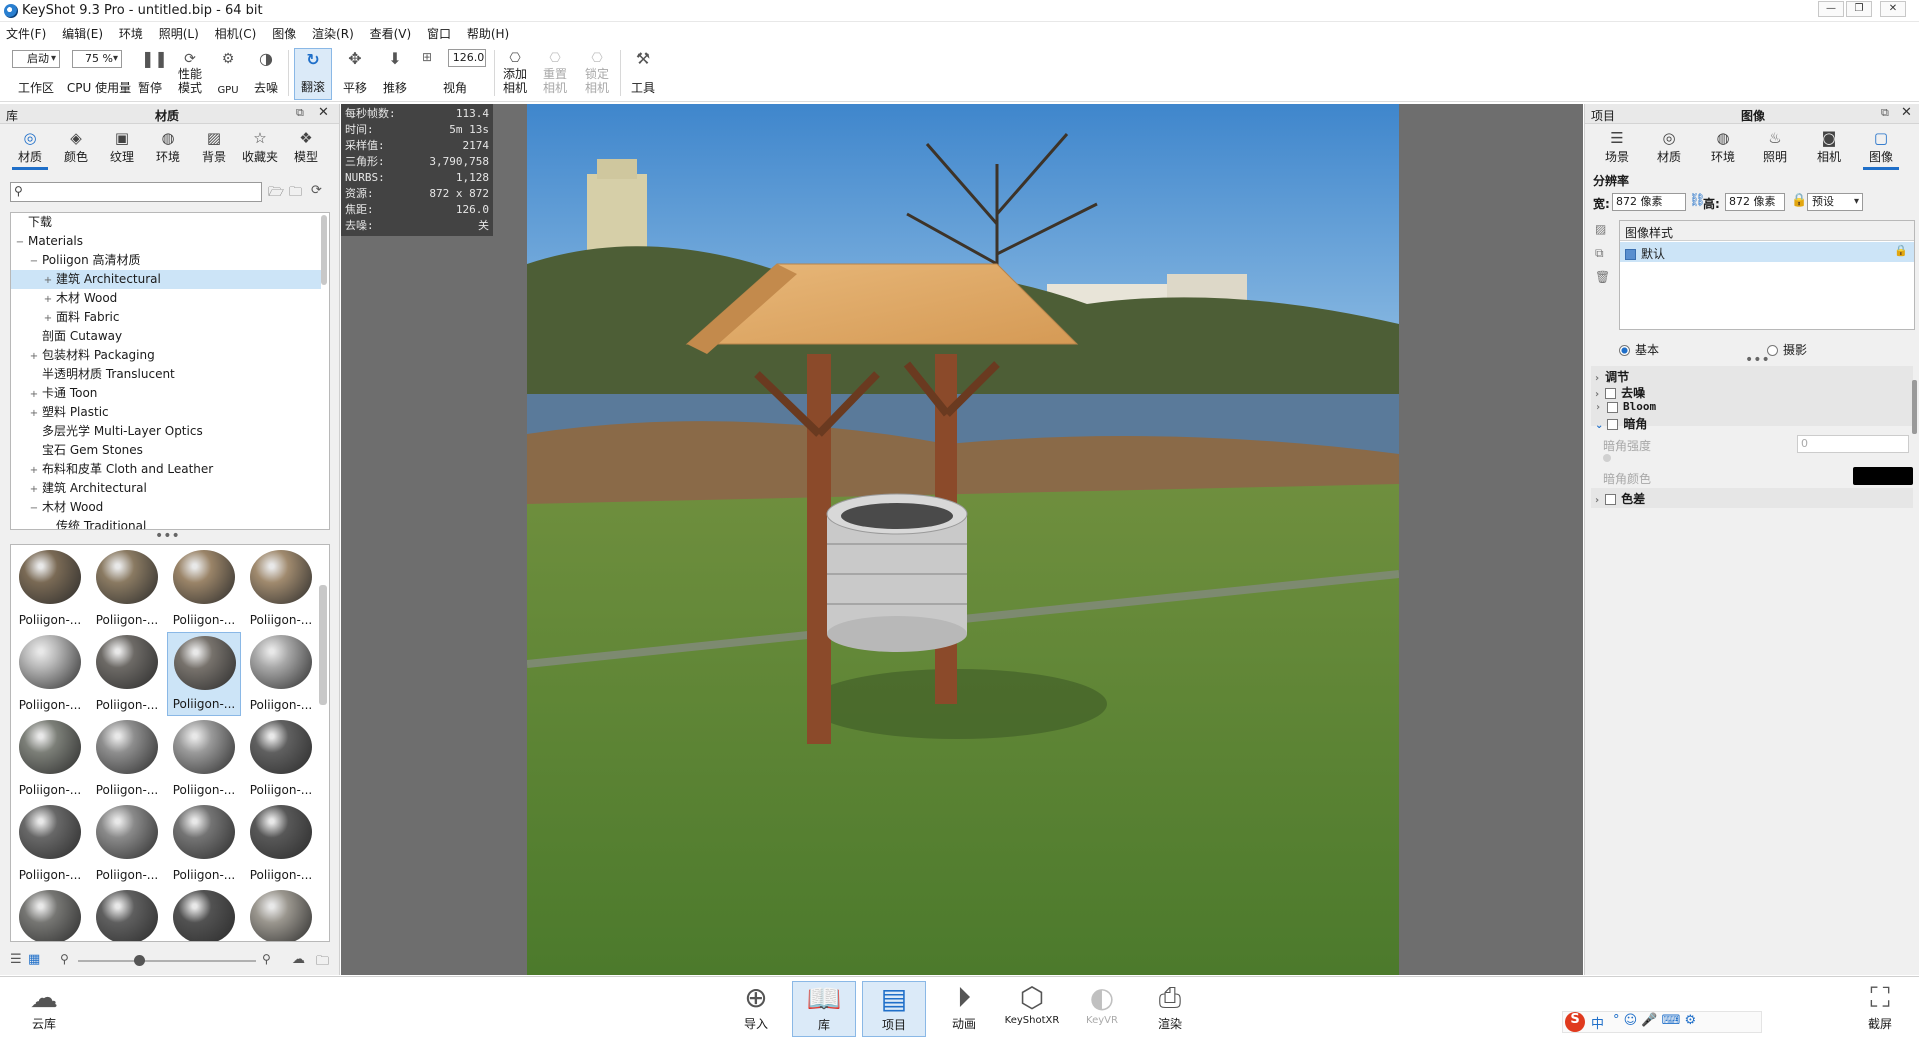 Image resolution: width=1919 pixels, height=1042 pixels. I want to click on tab-colors: ◈ 颜色, so click(76, 148).